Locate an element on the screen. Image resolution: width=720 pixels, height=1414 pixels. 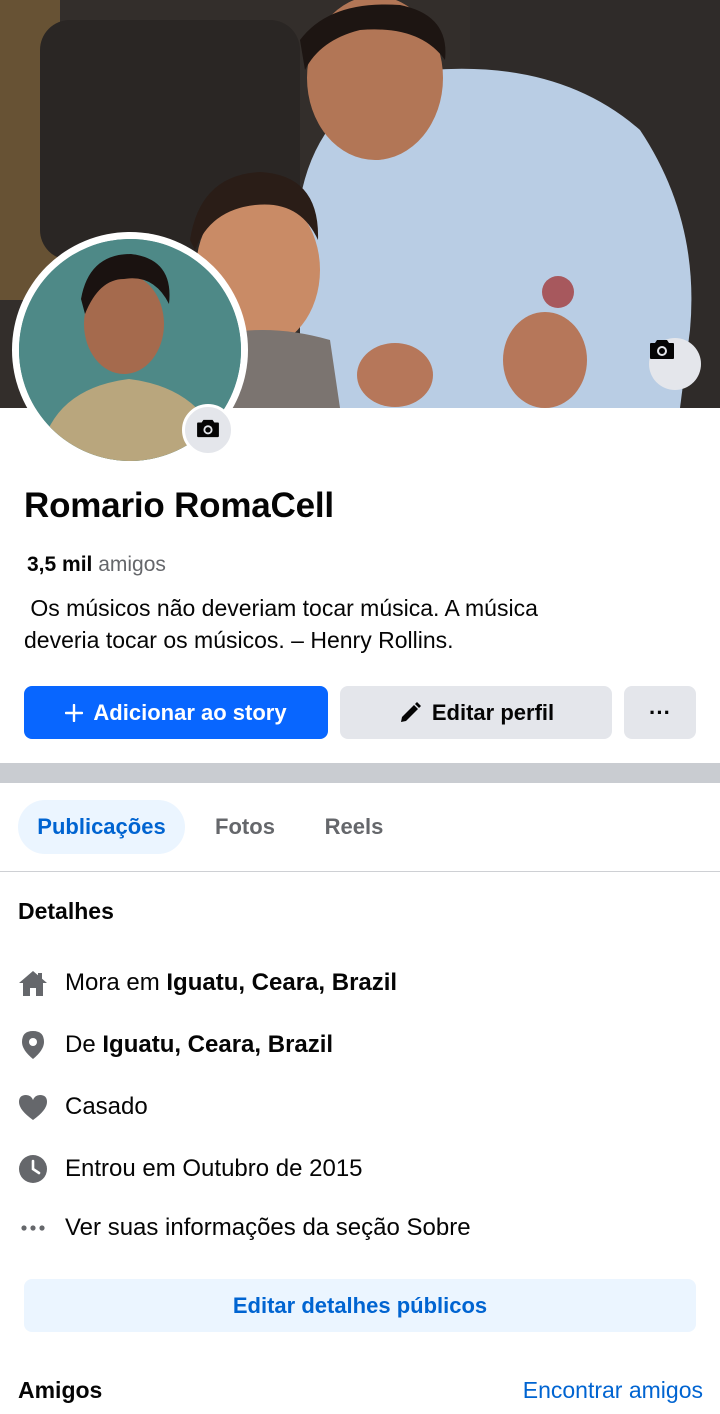
friends-count-value: 3,5 mil is located at coordinates (60, 564).